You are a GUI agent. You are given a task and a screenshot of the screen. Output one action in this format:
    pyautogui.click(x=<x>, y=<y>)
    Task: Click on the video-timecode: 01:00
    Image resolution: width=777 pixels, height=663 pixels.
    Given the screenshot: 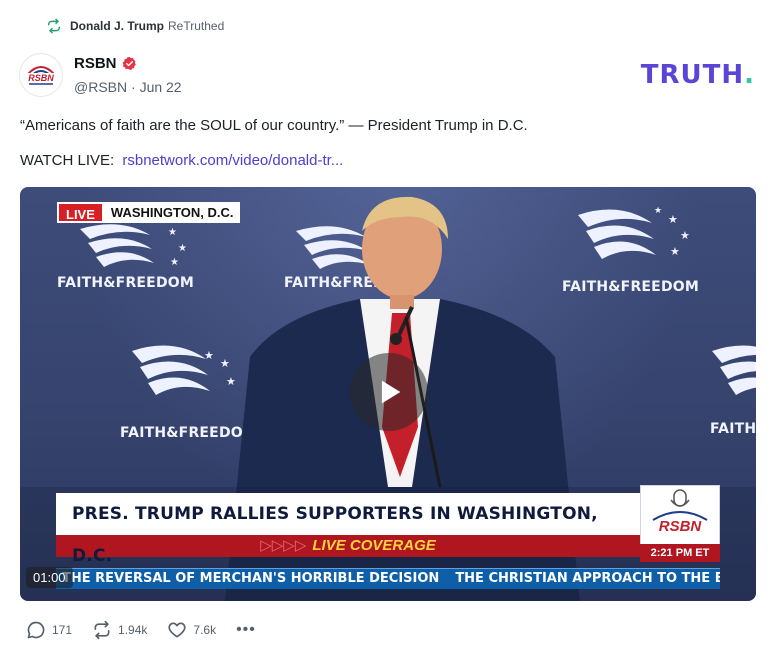 What is the action you would take?
    pyautogui.click(x=49, y=577)
    